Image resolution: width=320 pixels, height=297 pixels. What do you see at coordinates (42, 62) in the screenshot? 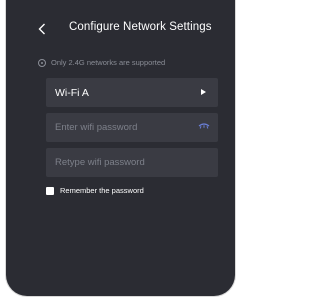
I see `info-circle-icon` at bounding box center [42, 62].